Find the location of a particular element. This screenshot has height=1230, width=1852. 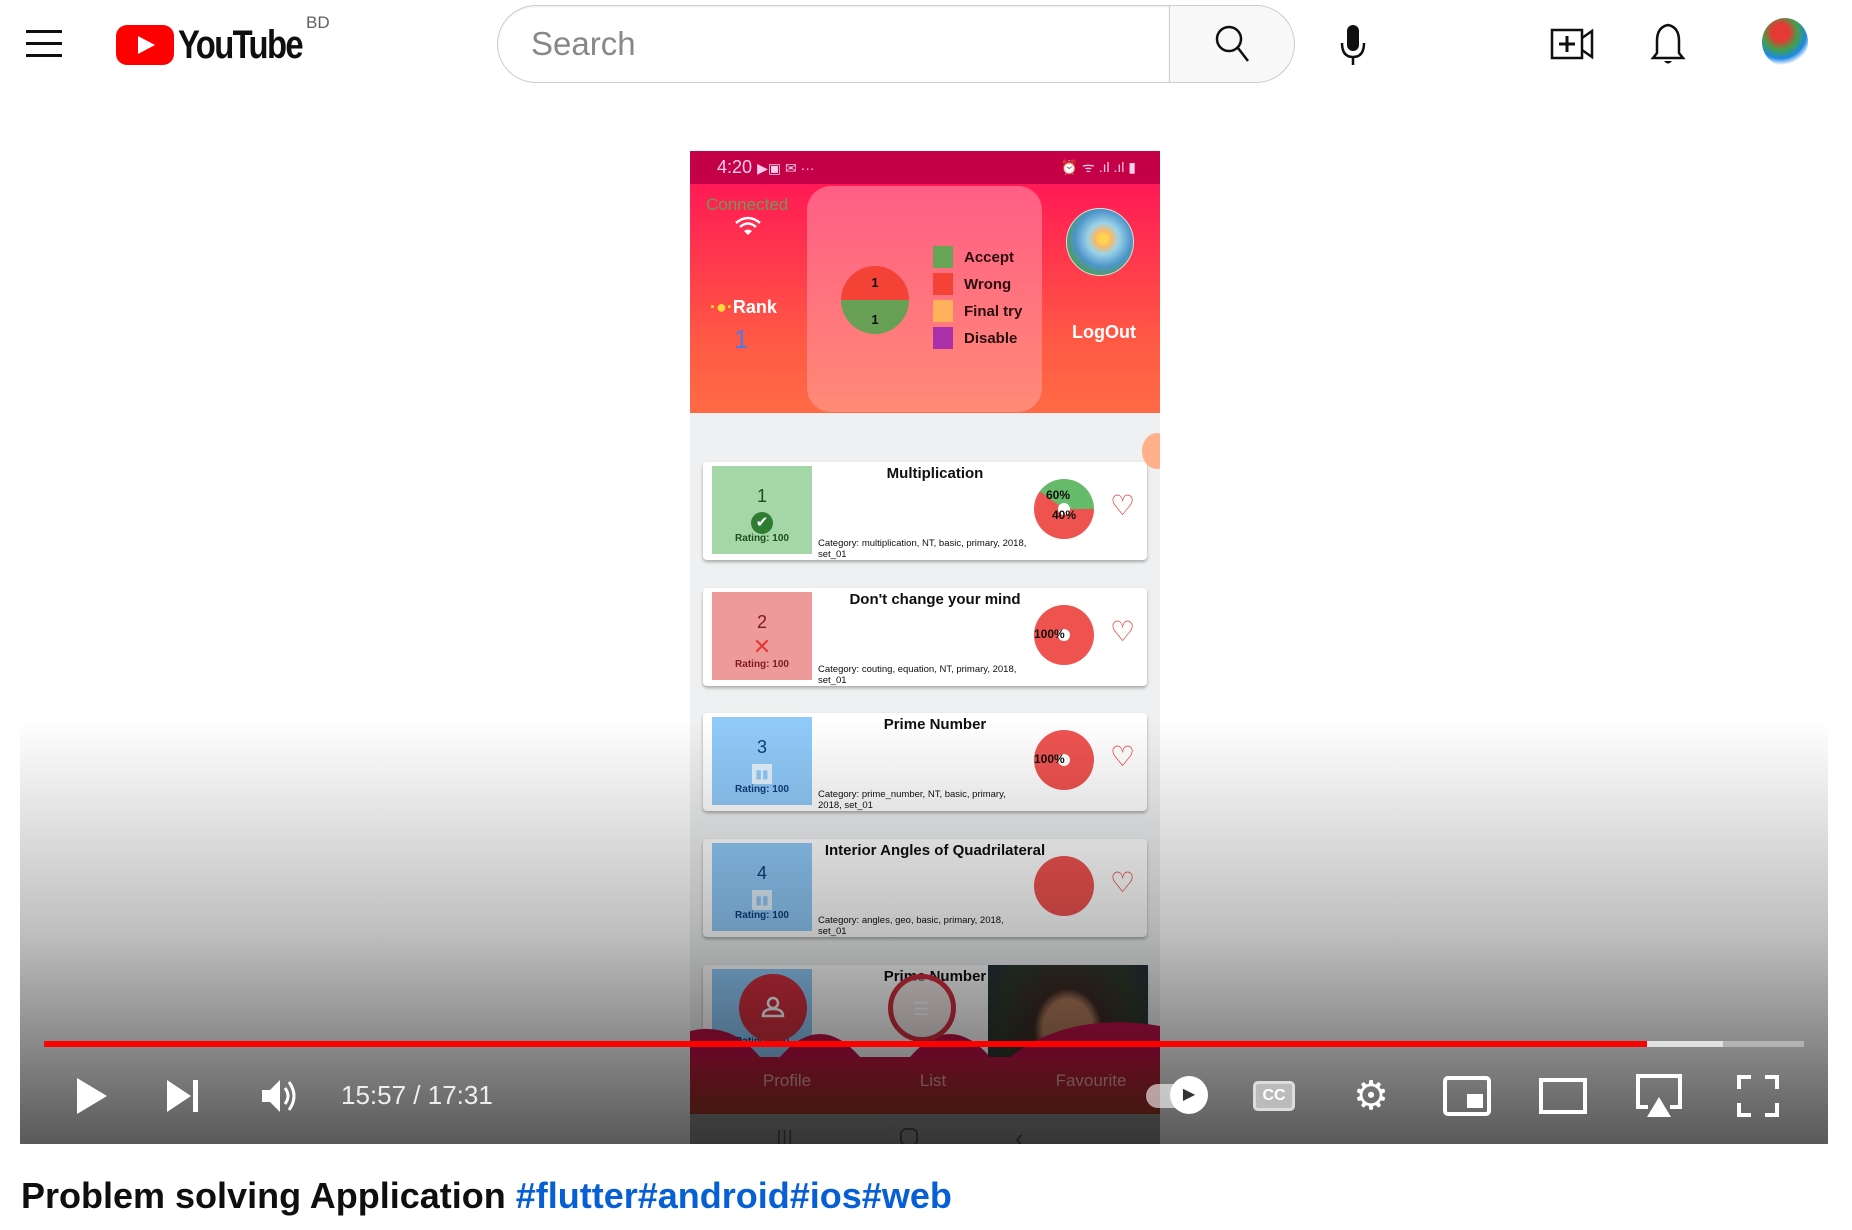

next-icon is located at coordinates (182, 1096).